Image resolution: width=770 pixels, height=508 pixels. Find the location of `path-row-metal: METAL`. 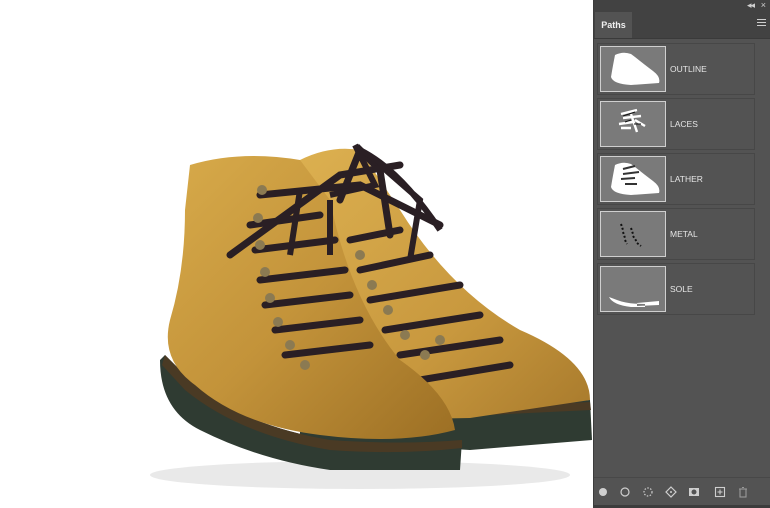

path-row-metal: METAL is located at coordinates (676, 234).